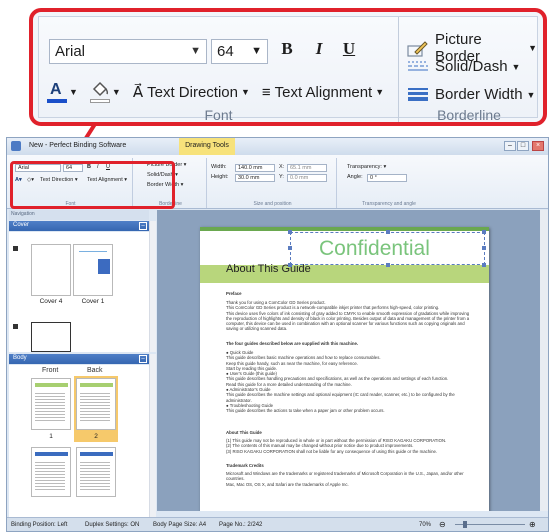  What do you see at coordinates (180, 525) in the screenshot?
I see `page-size-status: Body Page Size: A4` at bounding box center [180, 525].